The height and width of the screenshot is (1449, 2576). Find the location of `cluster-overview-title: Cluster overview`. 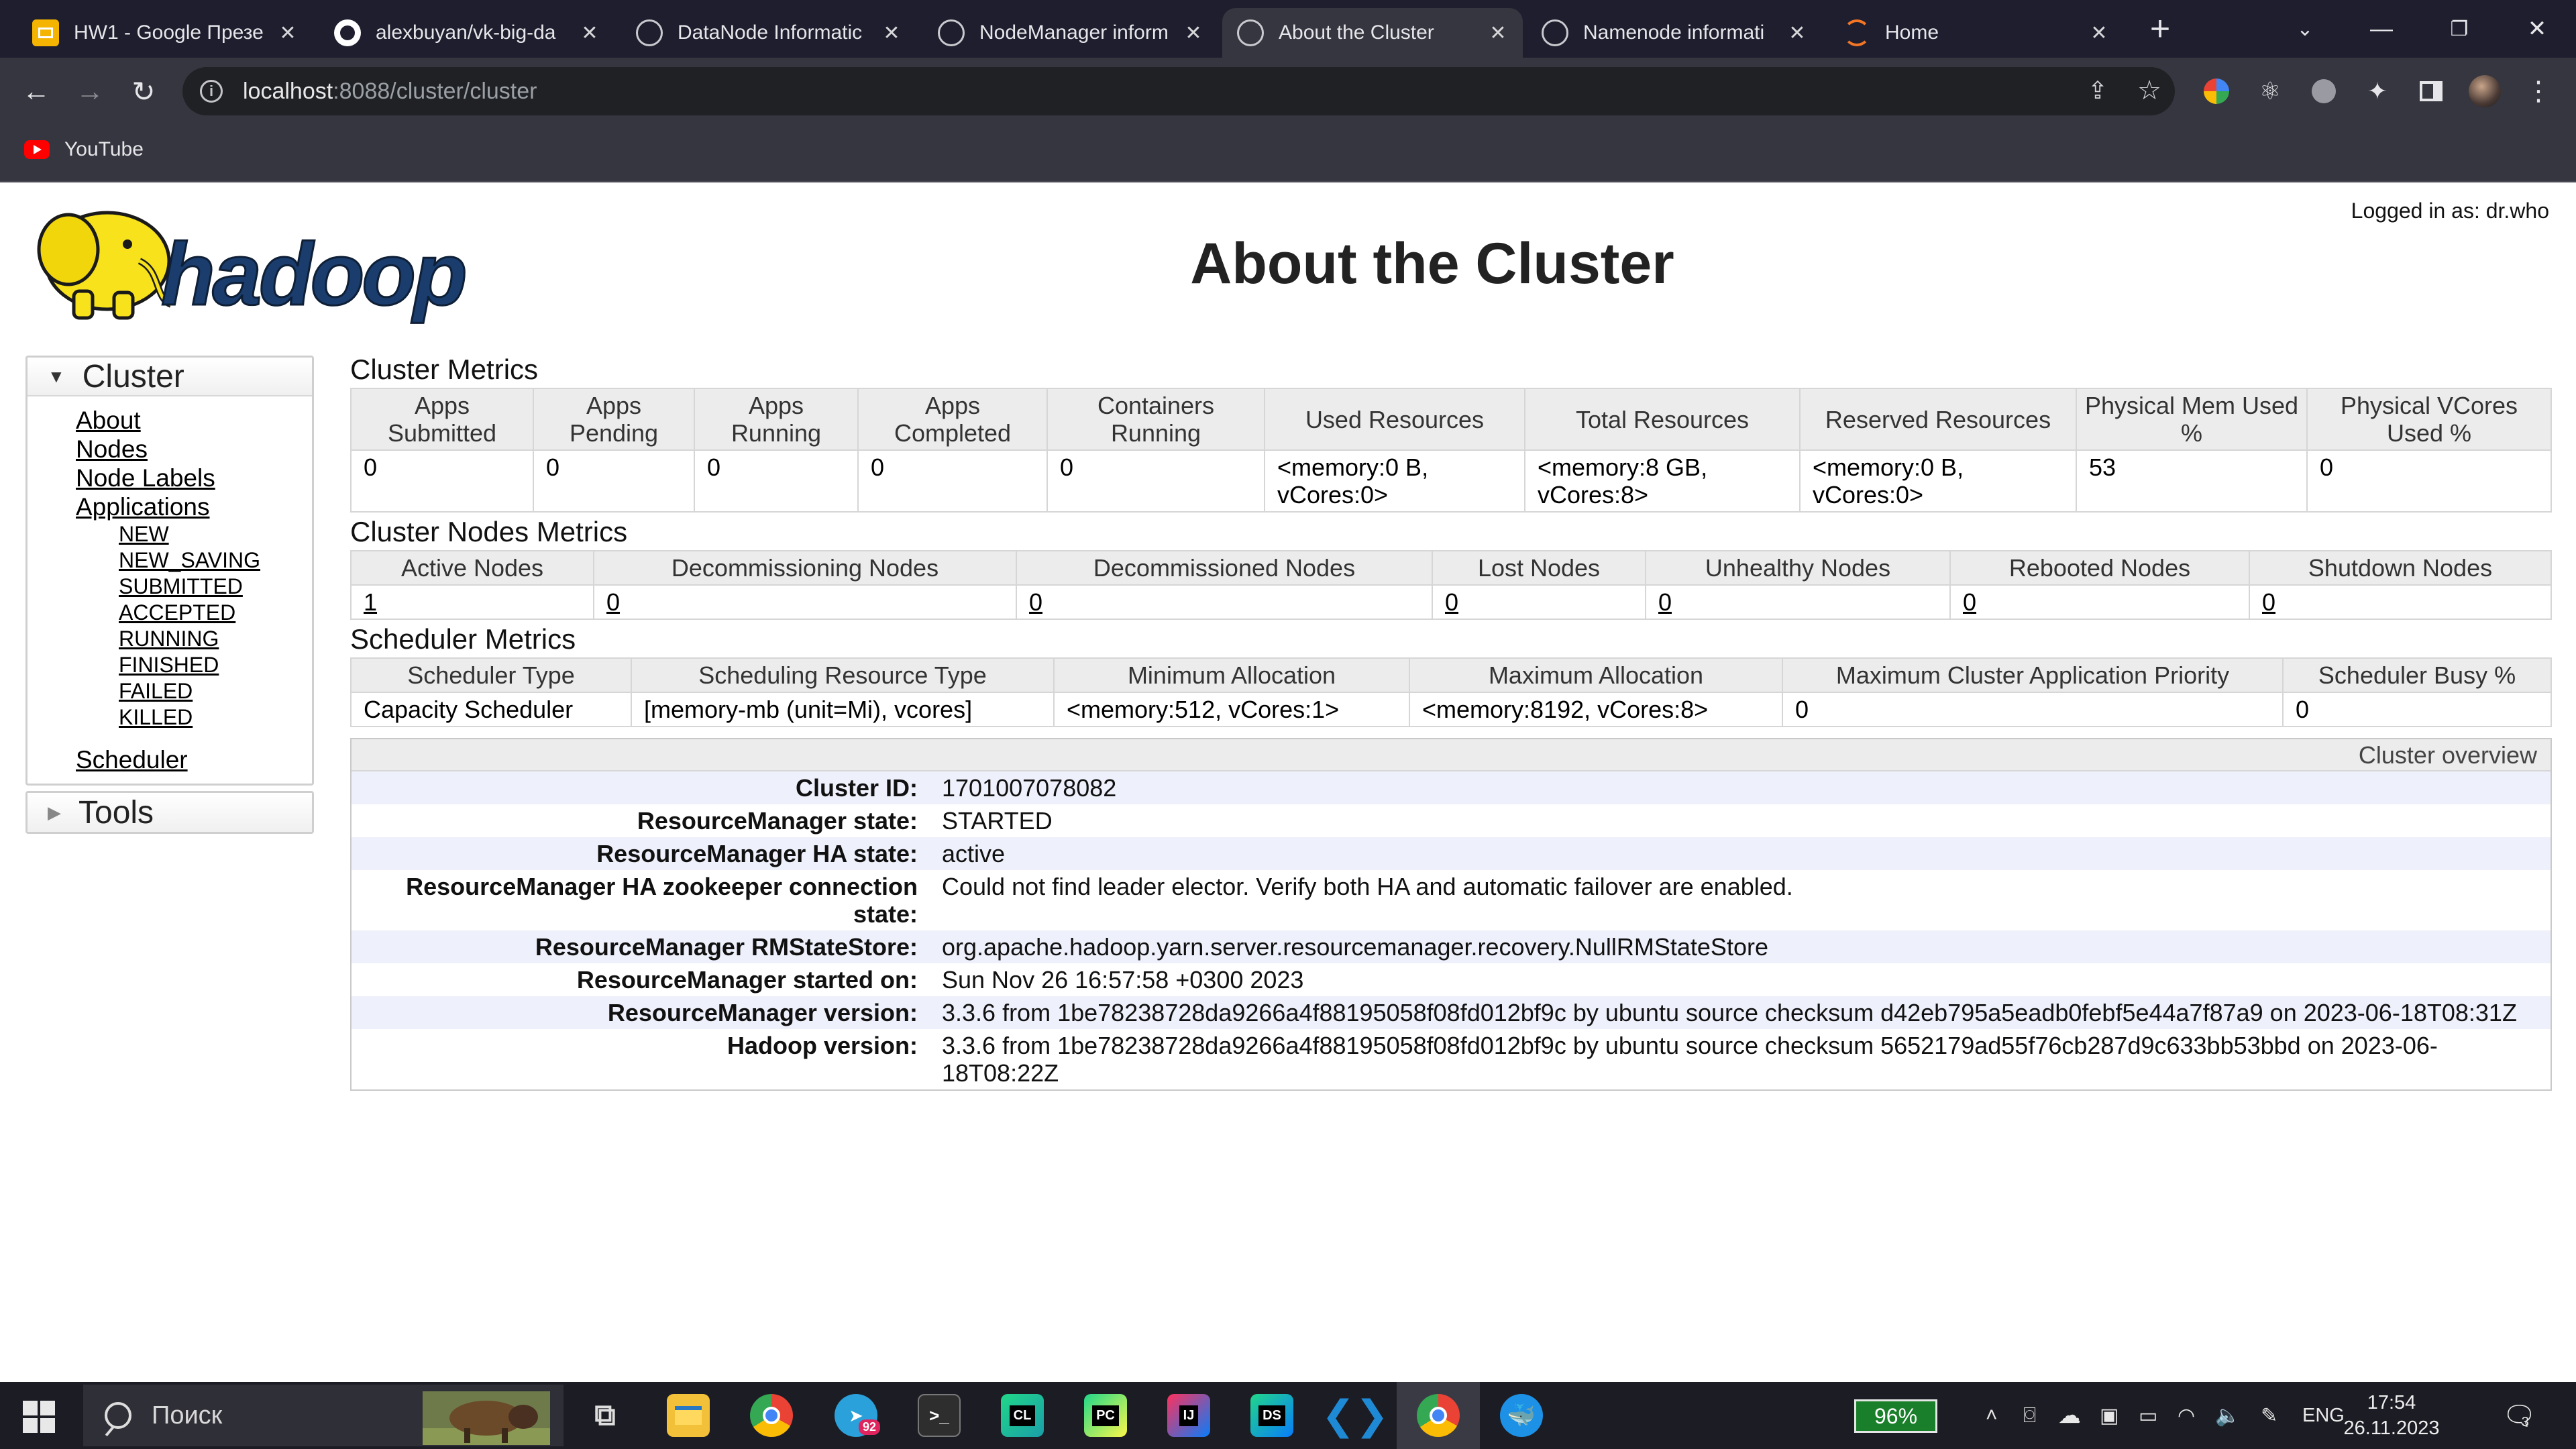

cluster-overview-title: Cluster overview is located at coordinates (1451, 755).